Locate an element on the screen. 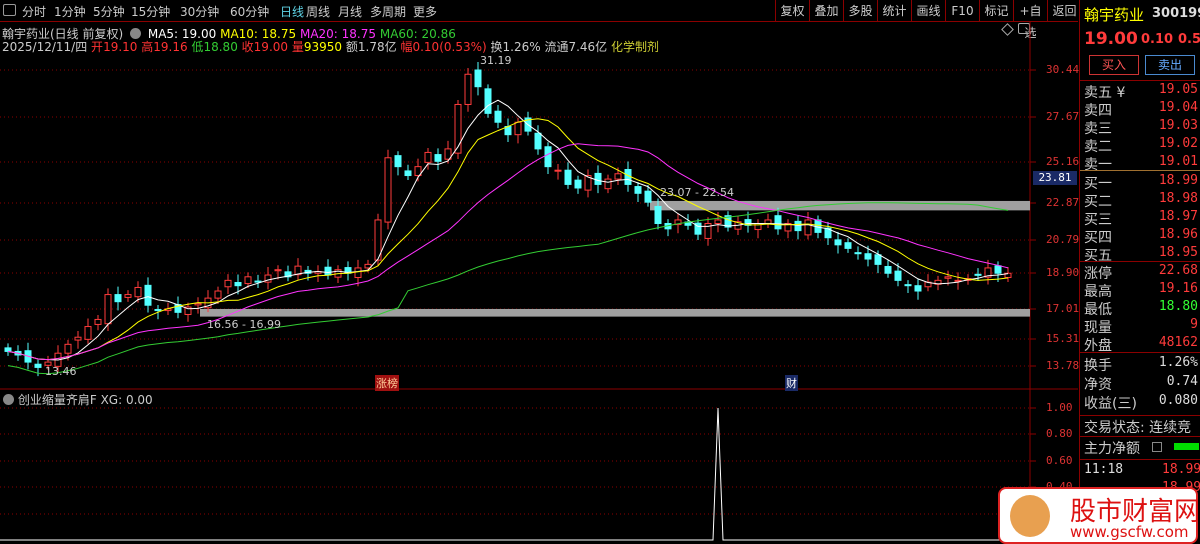 The image size is (1200, 544). quote-value: 9 is located at coordinates (1194, 324).